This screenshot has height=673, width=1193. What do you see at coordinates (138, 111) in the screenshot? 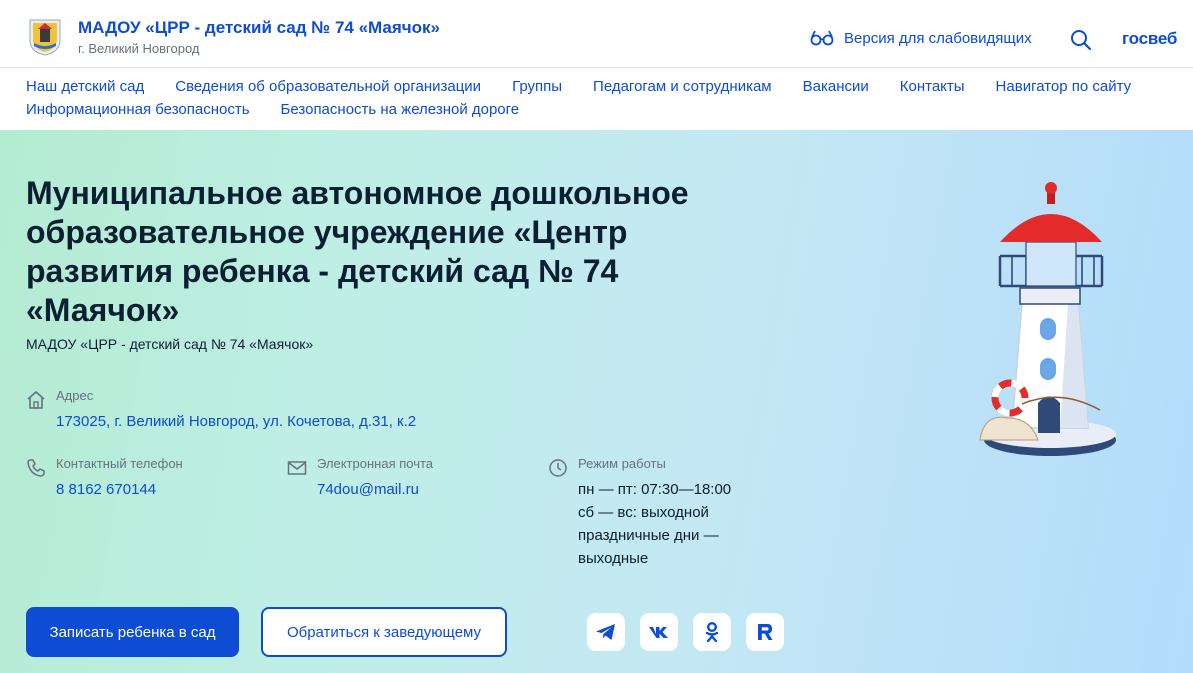
I see `nav-item-info-security: Информационная безопасность` at bounding box center [138, 111].